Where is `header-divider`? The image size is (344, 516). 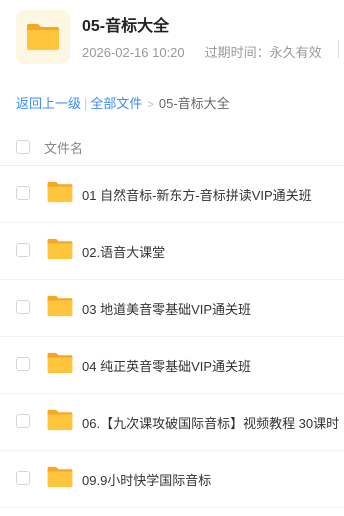
header-divider is located at coordinates (338, 49).